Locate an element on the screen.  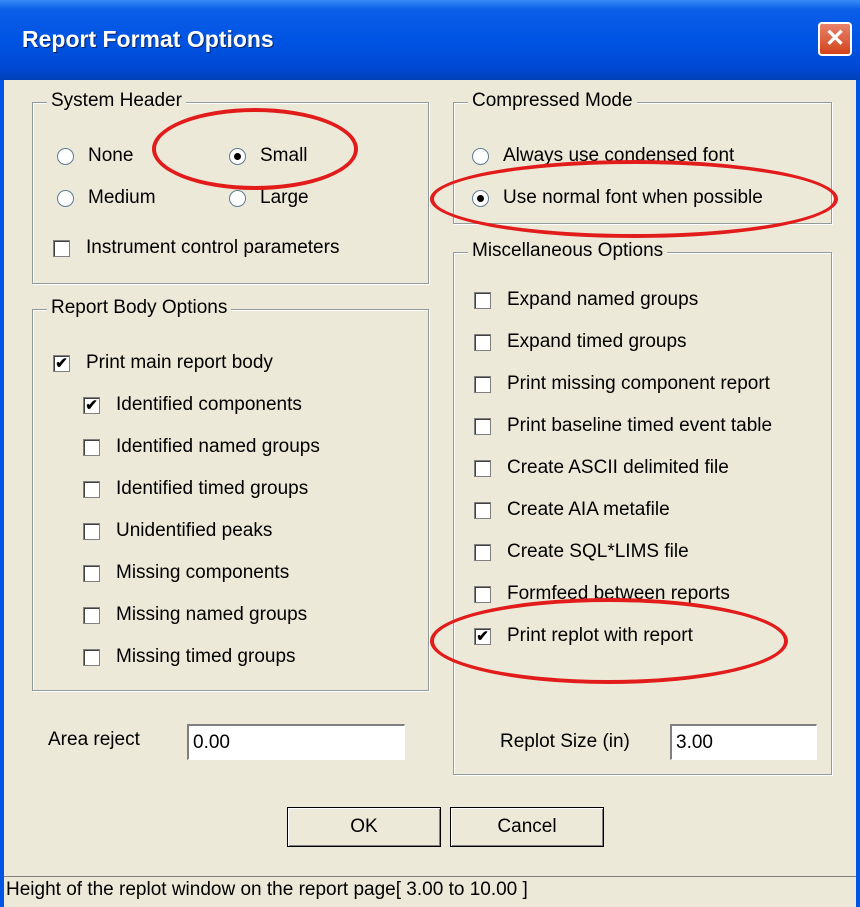
radio-normal-indicator is located at coordinates (480, 198).